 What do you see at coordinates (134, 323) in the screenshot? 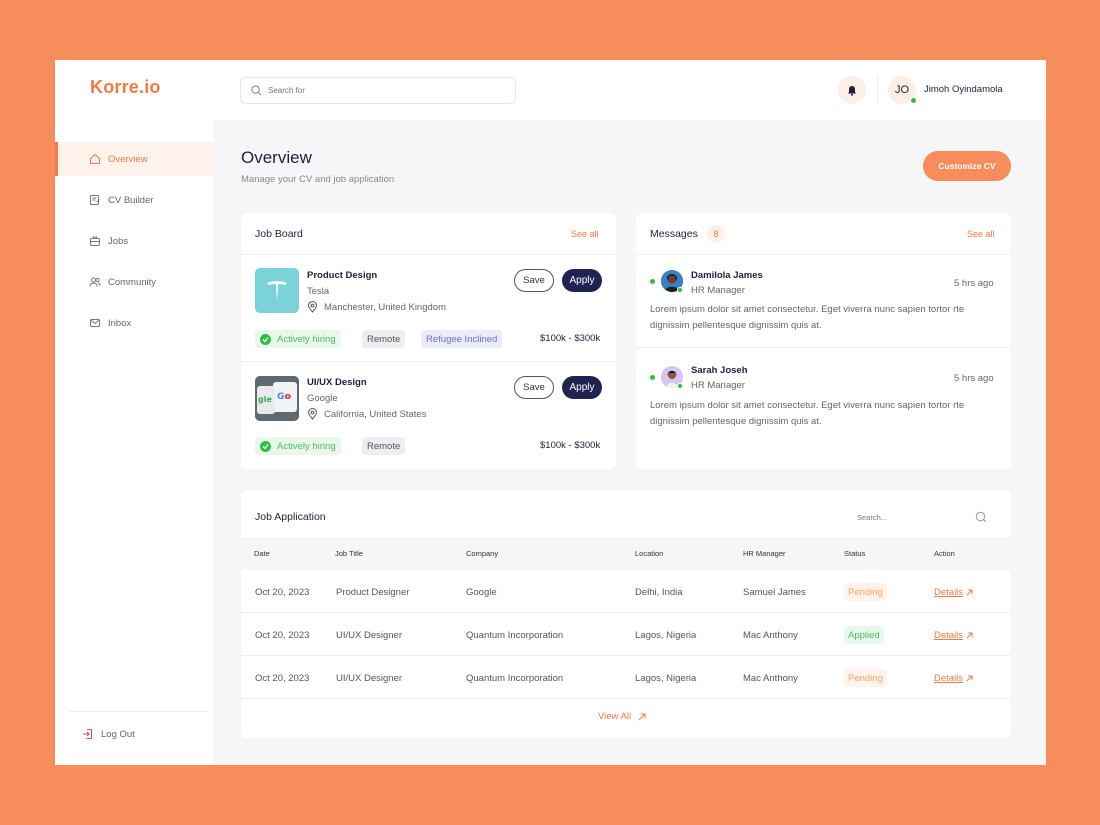
I see `sidebar-item-inbox: Inbox` at bounding box center [134, 323].